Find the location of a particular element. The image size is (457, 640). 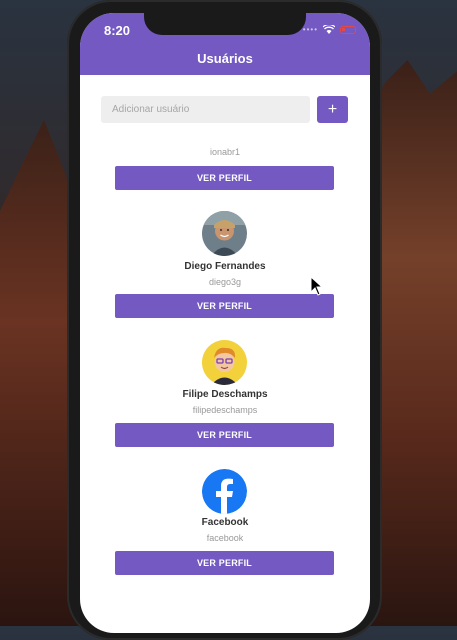

battery-icon is located at coordinates (348, 29).